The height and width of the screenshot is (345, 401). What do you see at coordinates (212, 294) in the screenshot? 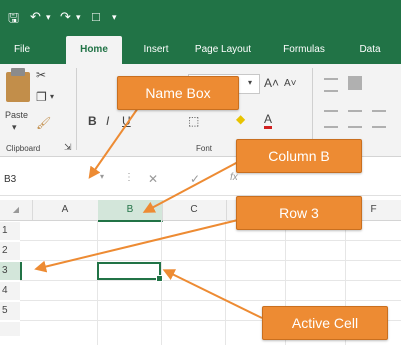
I see `arrow-active-cell` at bounding box center [212, 294].